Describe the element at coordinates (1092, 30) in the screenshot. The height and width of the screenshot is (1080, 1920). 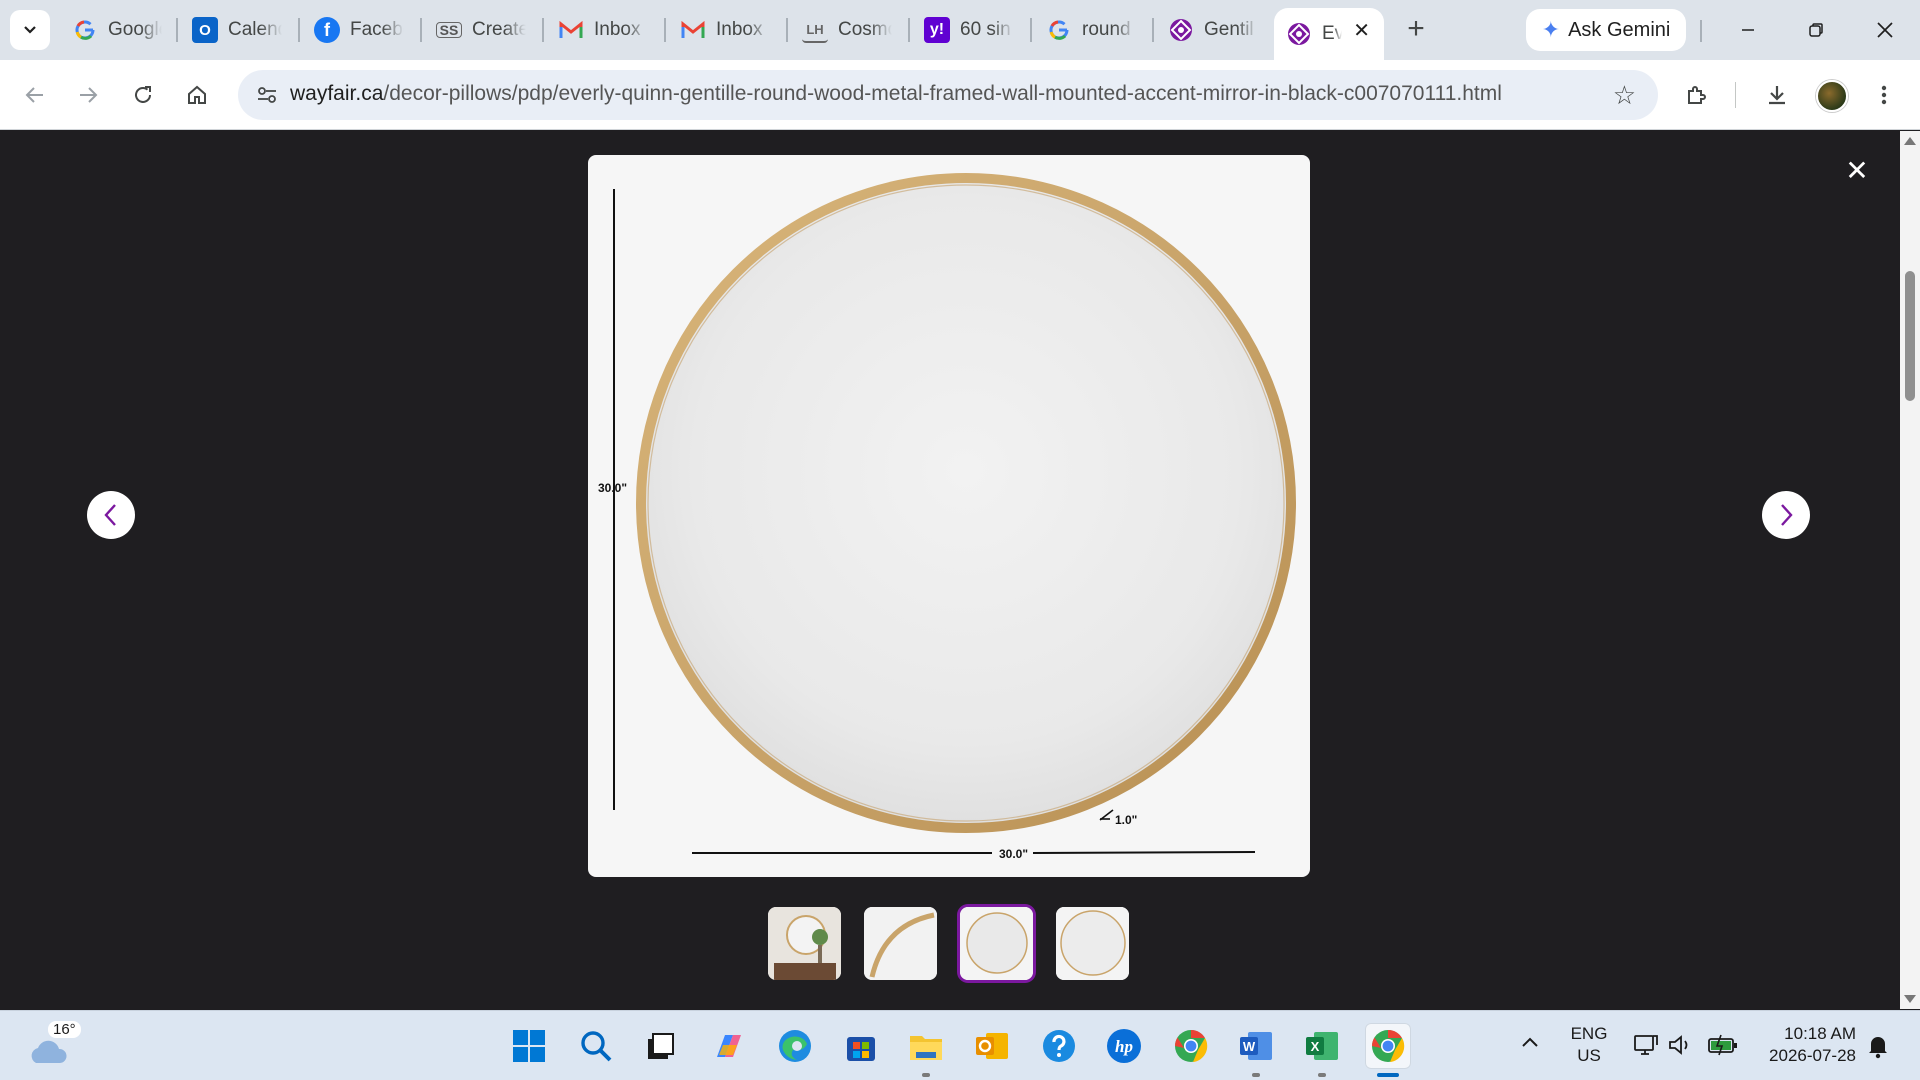
I see `tab-round: round` at that location.